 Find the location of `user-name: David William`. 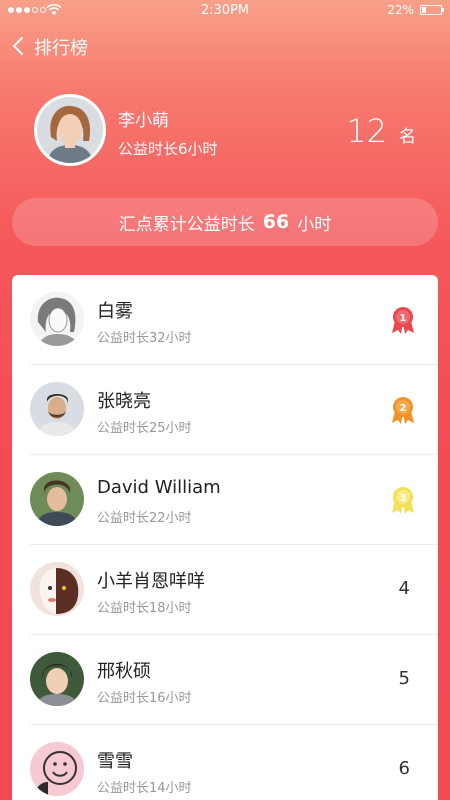

user-name: David William is located at coordinates (159, 487).